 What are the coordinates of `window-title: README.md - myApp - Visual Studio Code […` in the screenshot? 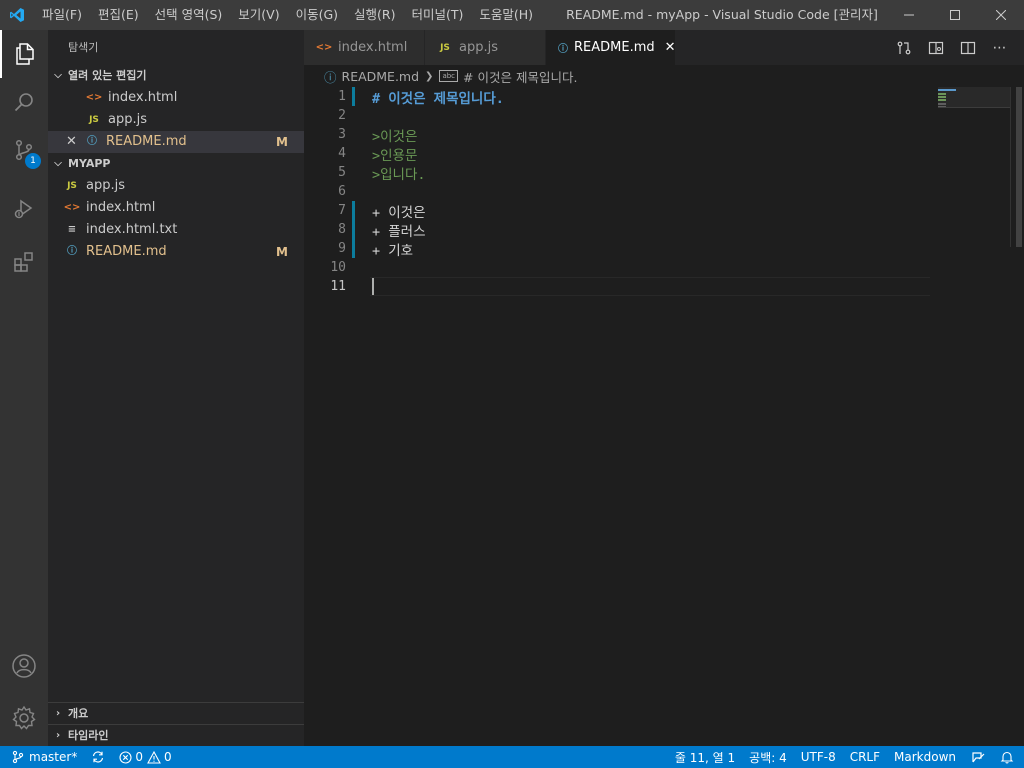 It's located at (722, 14).